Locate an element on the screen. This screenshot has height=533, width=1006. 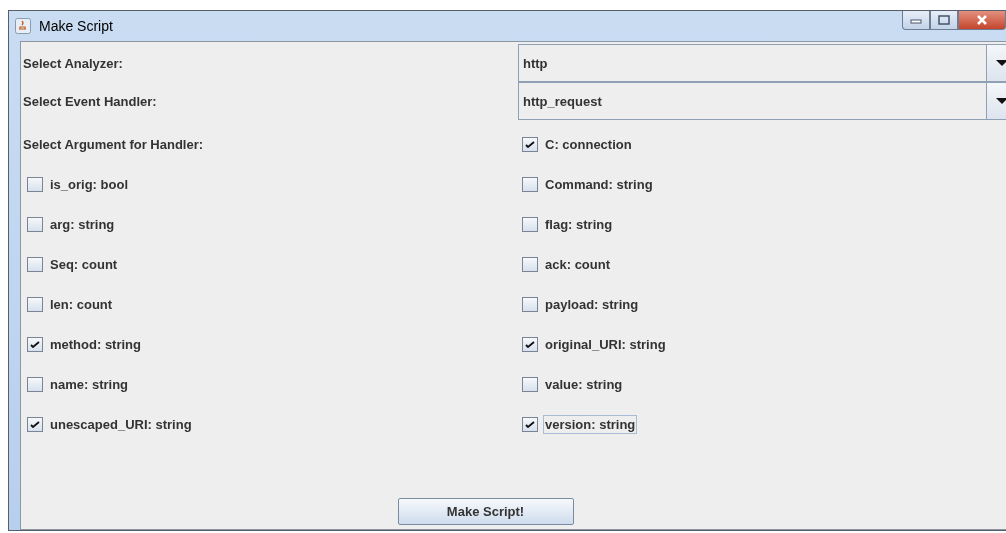
checkbox: value: string is located at coordinates (573, 384).